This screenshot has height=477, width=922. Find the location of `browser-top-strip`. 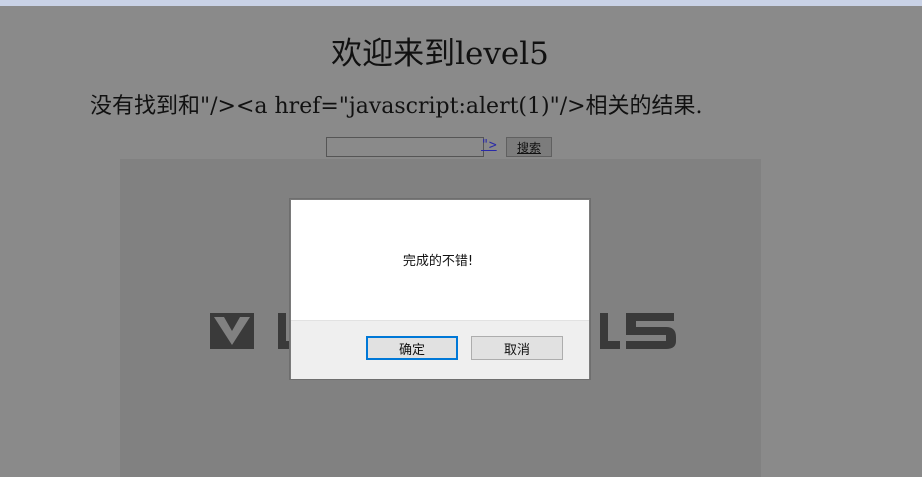

browser-top-strip is located at coordinates (461, 3).